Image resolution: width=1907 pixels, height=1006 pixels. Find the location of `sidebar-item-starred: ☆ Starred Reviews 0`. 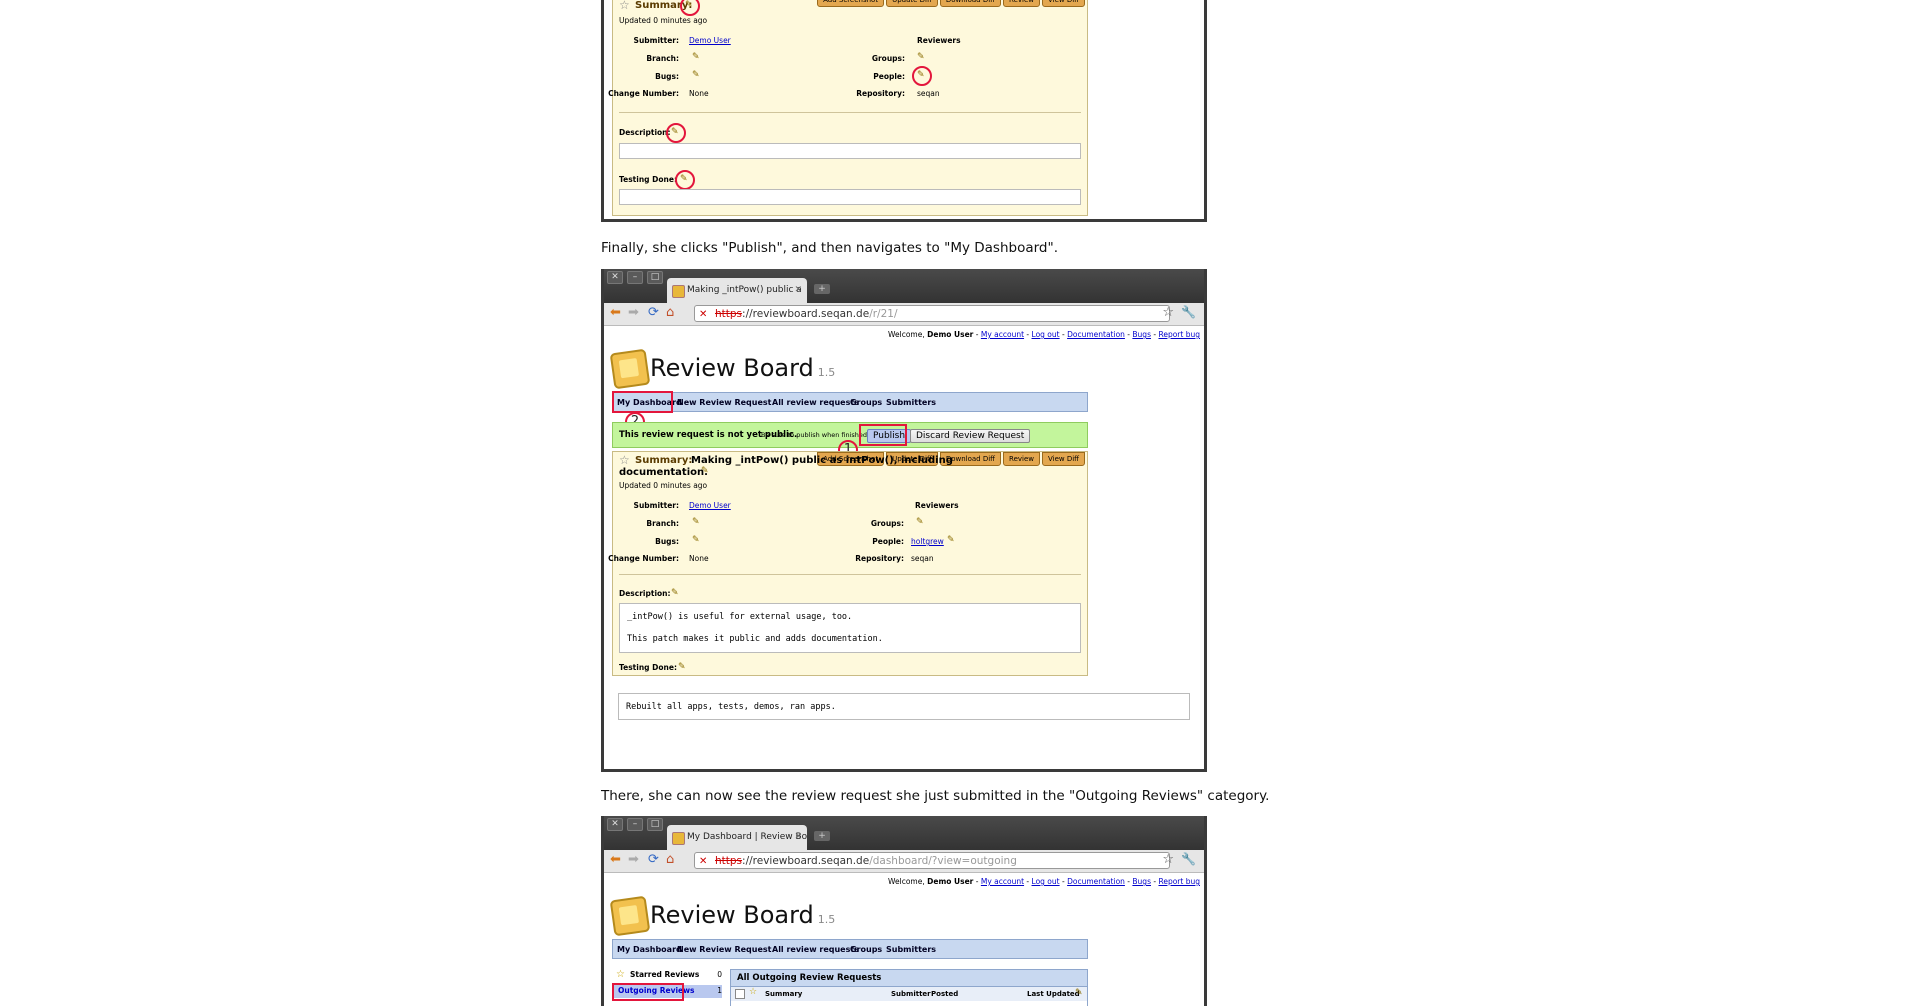

sidebar-item-starred: ☆ Starred Reviews 0 is located at coordinates (667, 975).